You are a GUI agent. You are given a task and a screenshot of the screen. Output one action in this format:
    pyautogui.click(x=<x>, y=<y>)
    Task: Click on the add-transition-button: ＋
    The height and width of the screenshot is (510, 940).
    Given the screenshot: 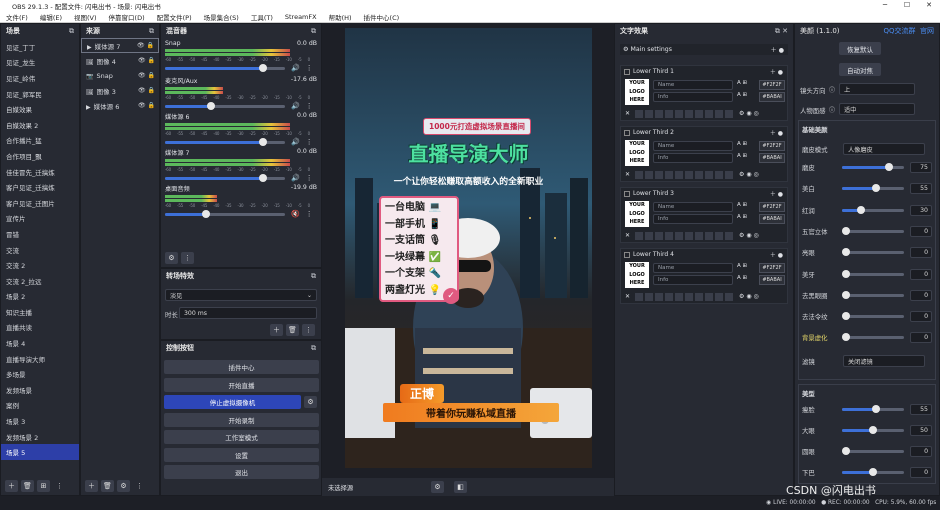 What is the action you would take?
    pyautogui.click(x=276, y=330)
    